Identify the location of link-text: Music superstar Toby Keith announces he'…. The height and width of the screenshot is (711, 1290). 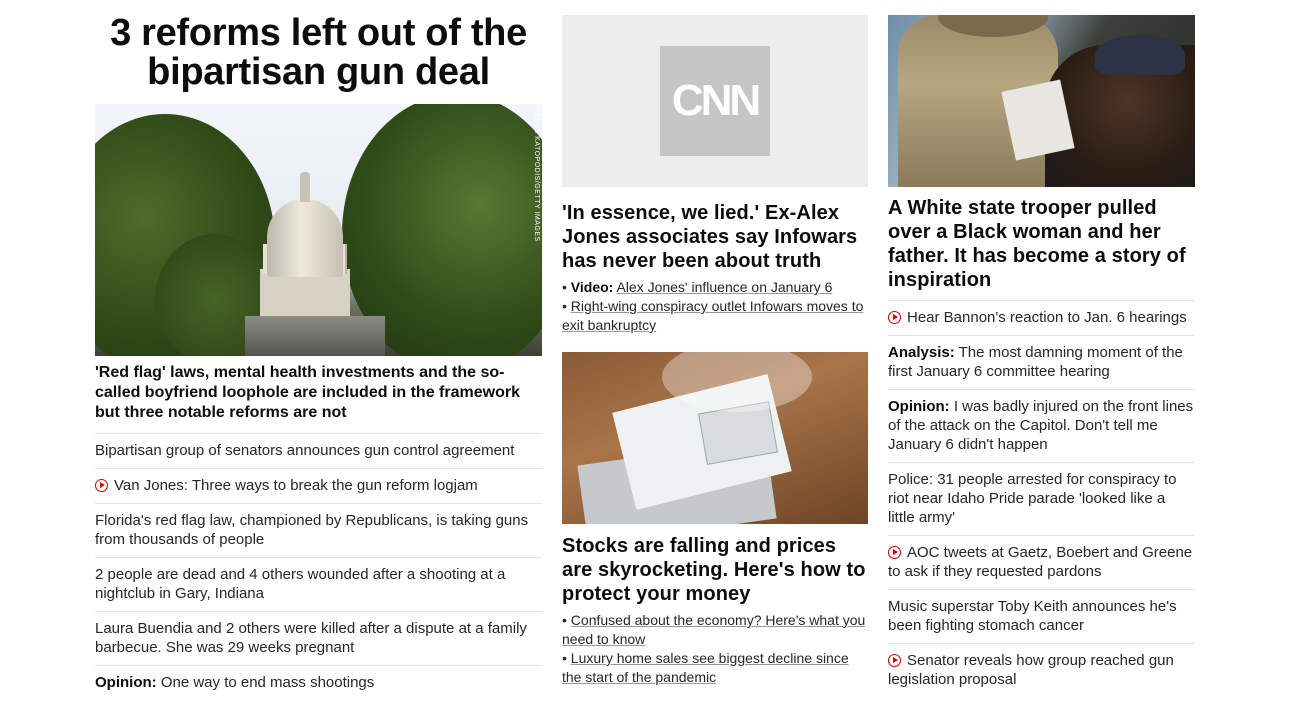
(1032, 616).